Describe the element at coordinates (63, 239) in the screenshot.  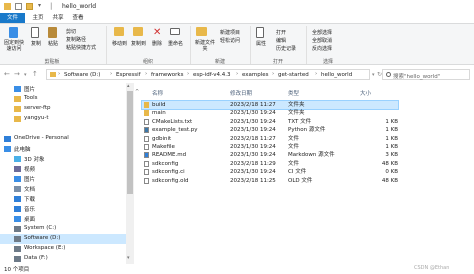
I see `sidebar-item: Software (D:)` at that location.